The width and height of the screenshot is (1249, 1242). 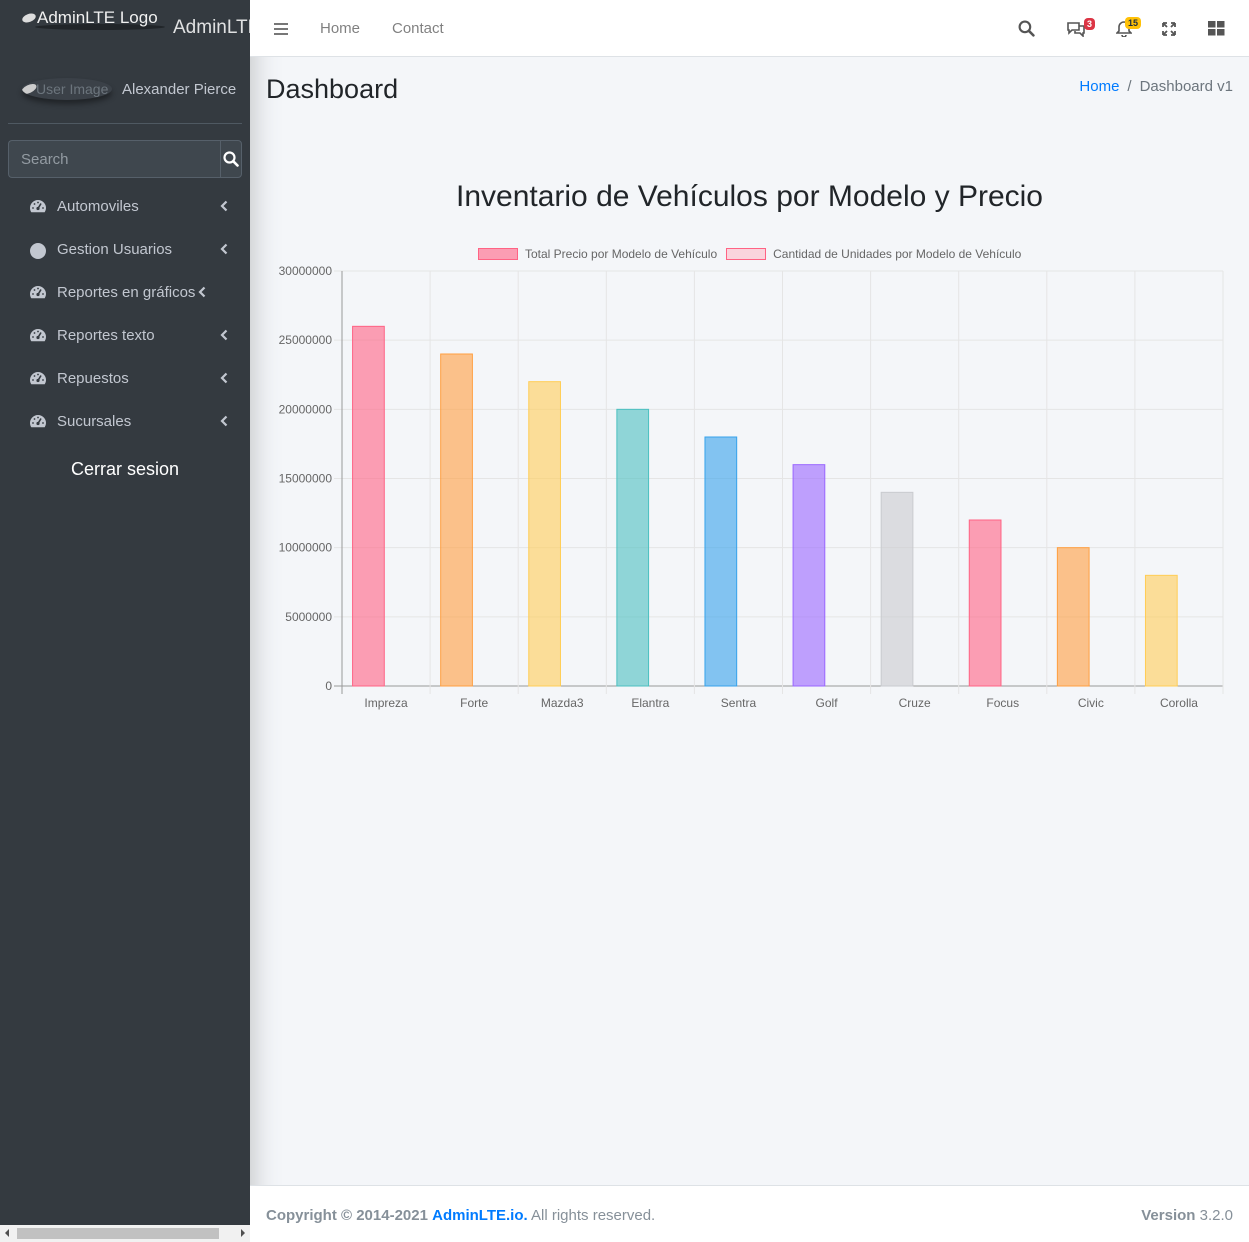 What do you see at coordinates (562, 703) in the screenshot?
I see `x-tick-label: Mazda3` at bounding box center [562, 703].